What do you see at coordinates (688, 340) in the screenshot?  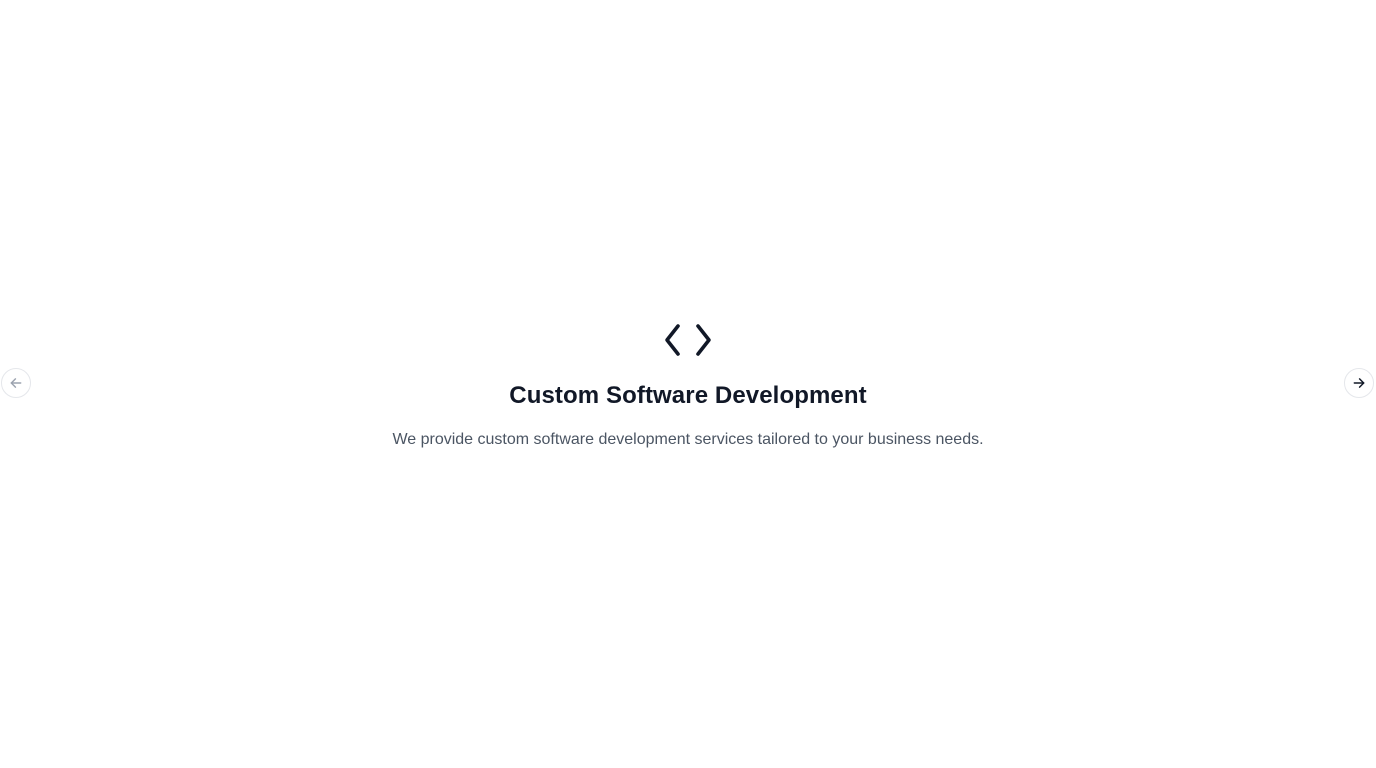 I see `code-brackets-icon` at bounding box center [688, 340].